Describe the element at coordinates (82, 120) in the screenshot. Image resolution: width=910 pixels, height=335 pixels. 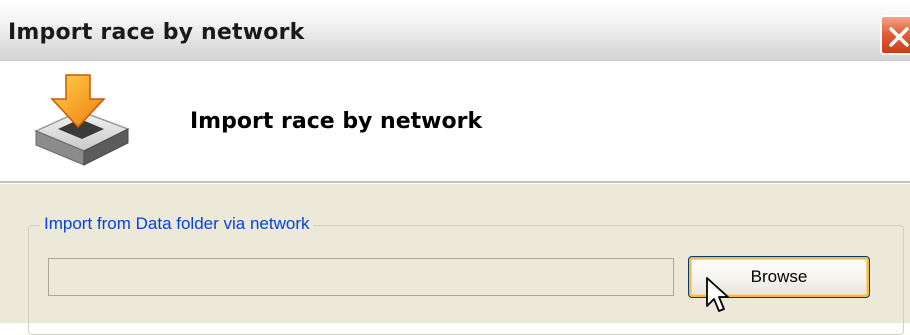
I see `import-tray-icon` at that location.